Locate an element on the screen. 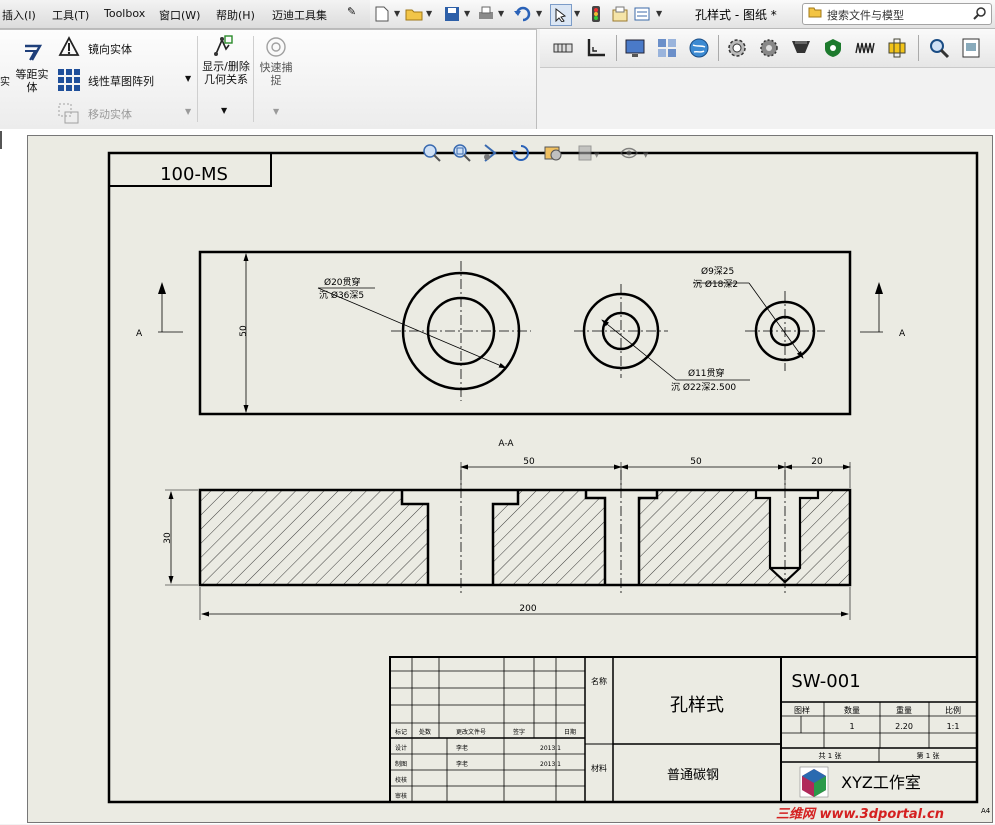 The height and width of the screenshot is (825, 995). save-icon is located at coordinates (452, 14).